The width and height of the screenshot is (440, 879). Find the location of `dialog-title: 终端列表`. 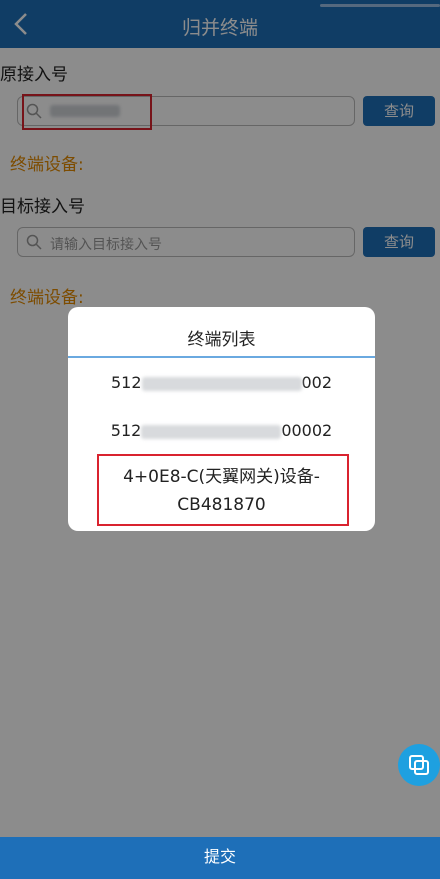

dialog-title: 终端列表 is located at coordinates (221, 340).